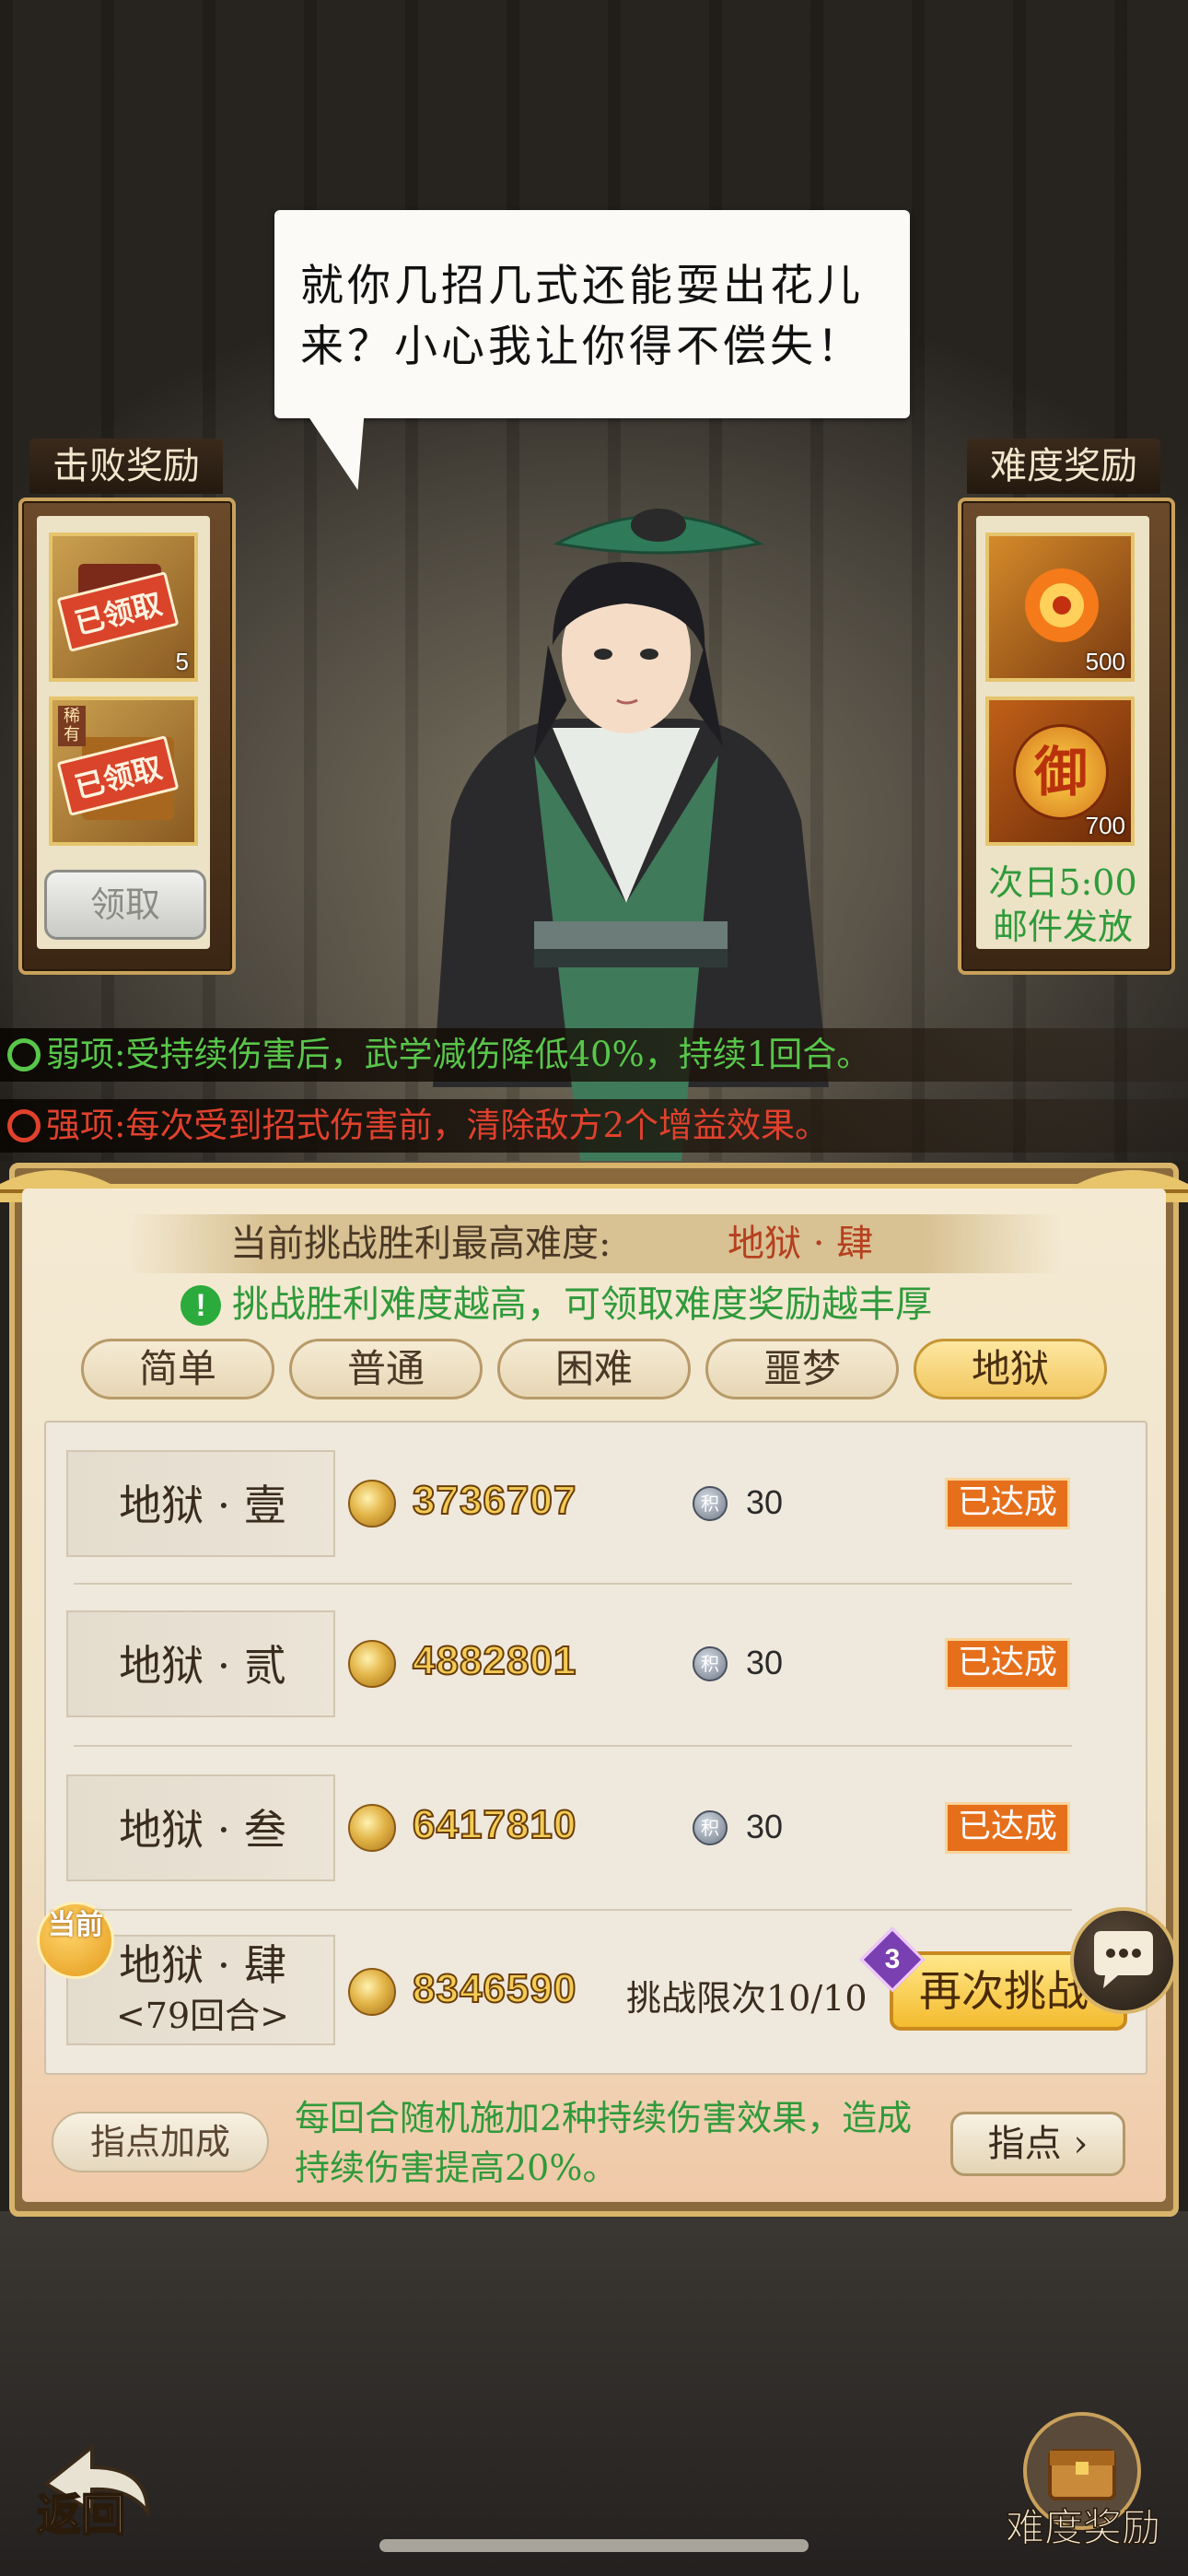 This screenshot has height=2576, width=1188. I want to click on item-count: 500, so click(1105, 661).